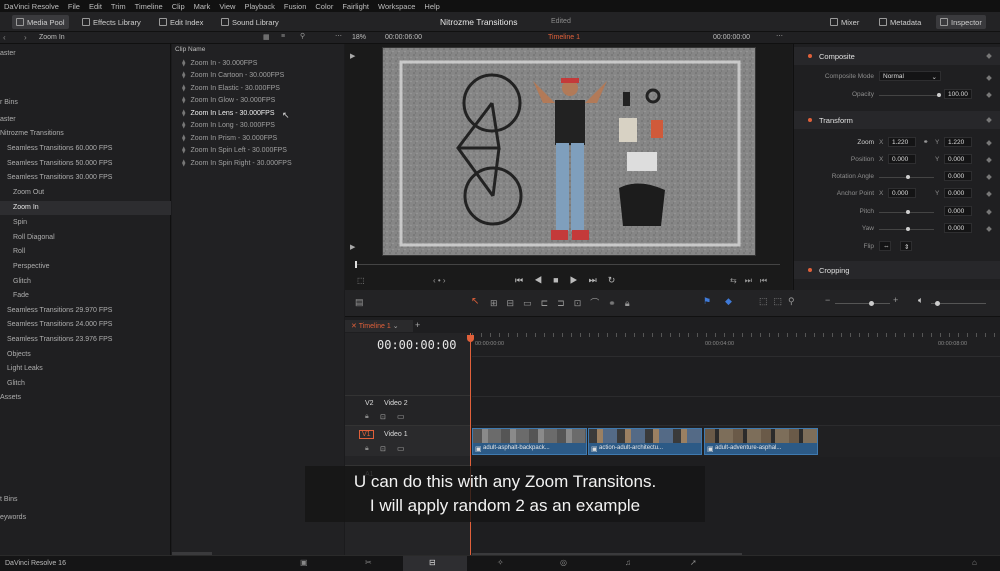 The height and width of the screenshot is (571, 1000). What do you see at coordinates (937, 303) in the screenshot?
I see `volume-knob` at bounding box center [937, 303].